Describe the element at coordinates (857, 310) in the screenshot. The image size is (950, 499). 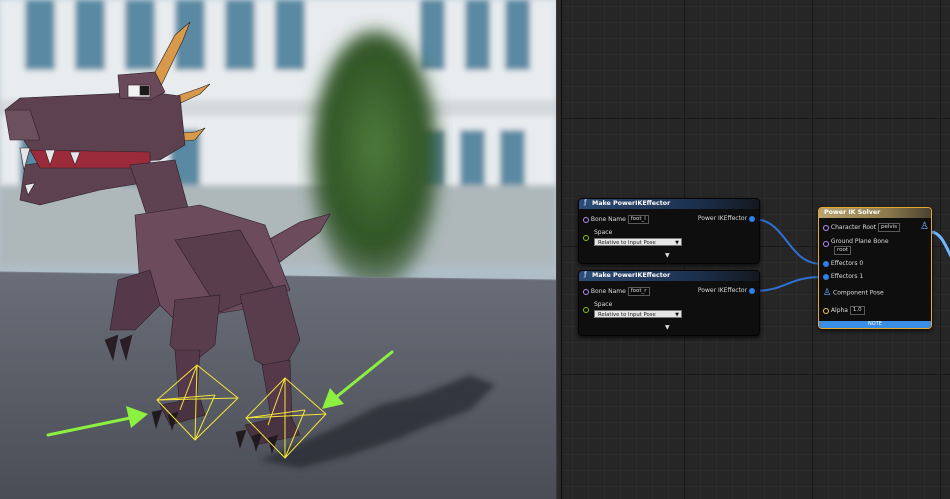
I see `alpha-field: 1.0` at that location.